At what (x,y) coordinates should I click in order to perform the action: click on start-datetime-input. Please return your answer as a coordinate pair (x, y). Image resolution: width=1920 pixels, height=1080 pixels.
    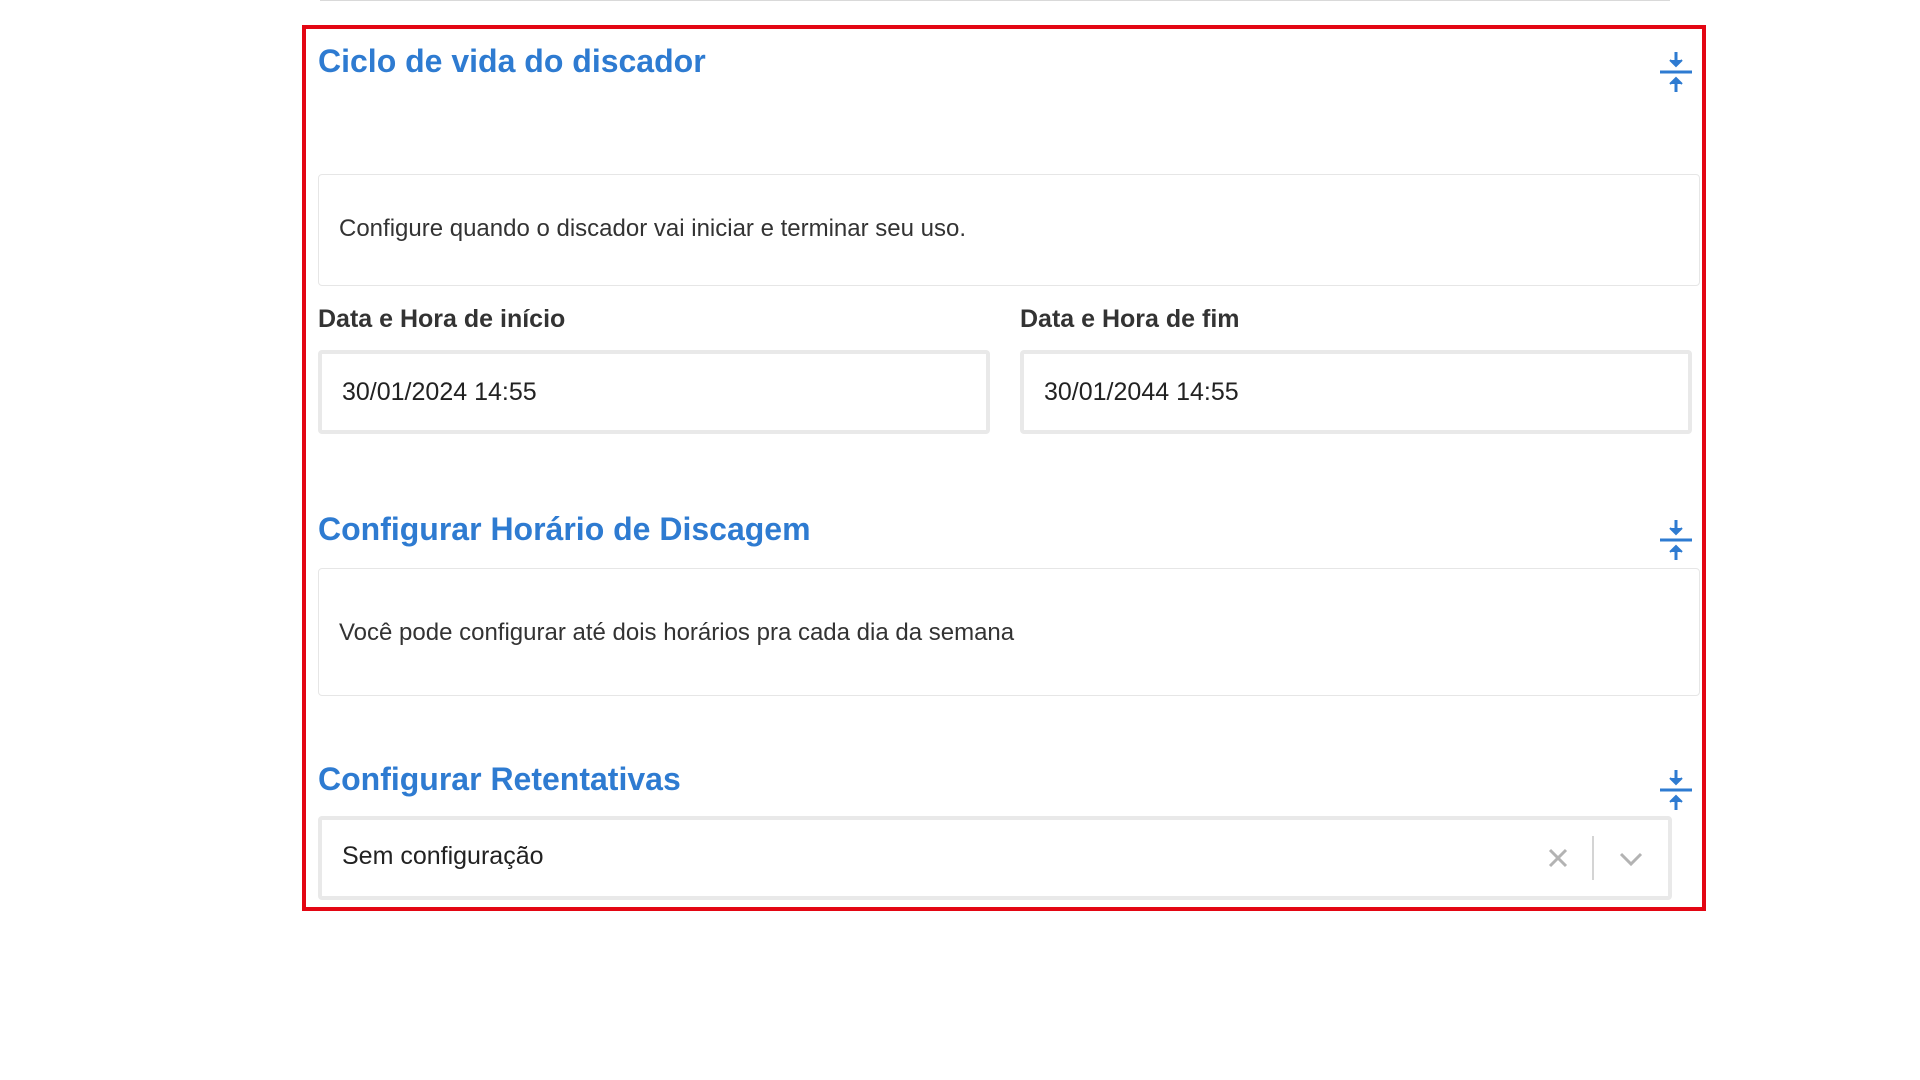
    Looking at the image, I should click on (654, 392).